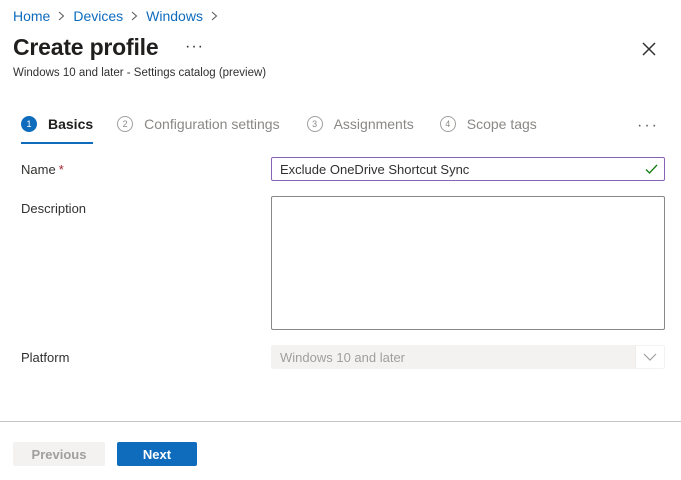 The height and width of the screenshot is (480, 681). I want to click on more-options-button: ···, so click(194, 47).